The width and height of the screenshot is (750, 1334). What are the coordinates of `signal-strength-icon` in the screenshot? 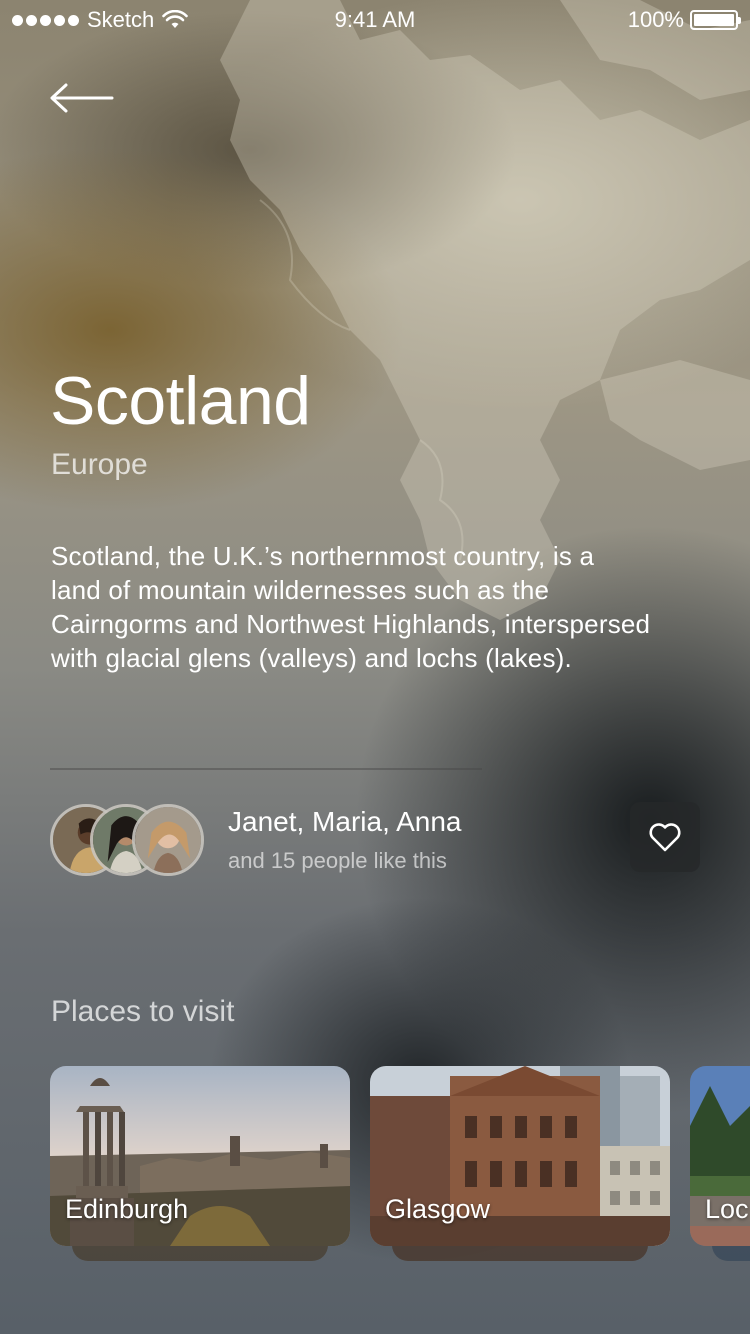 It's located at (45, 20).